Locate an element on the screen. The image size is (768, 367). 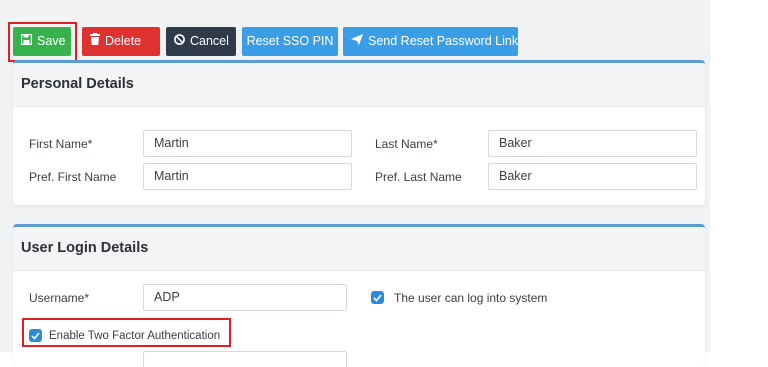
ban-icon is located at coordinates (179, 41).